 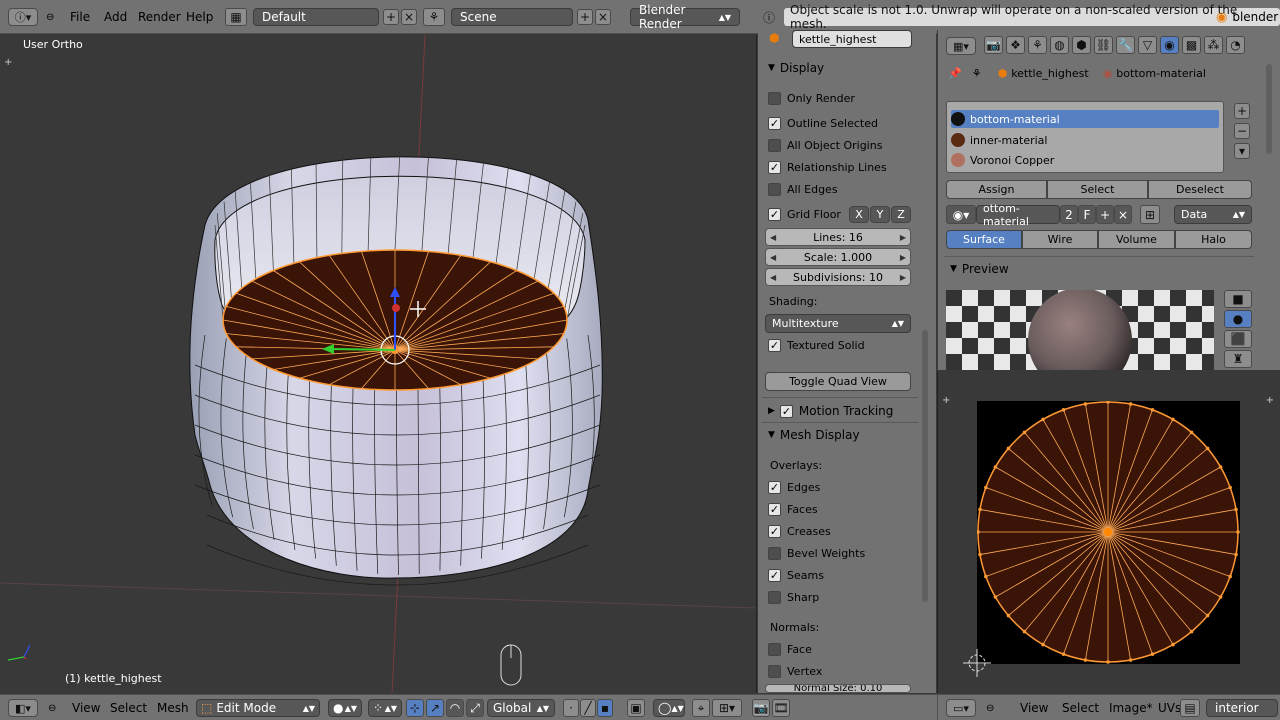 What do you see at coordinates (1131, 708) in the screenshot?
I see `uv-menu-image: Image*` at bounding box center [1131, 708].